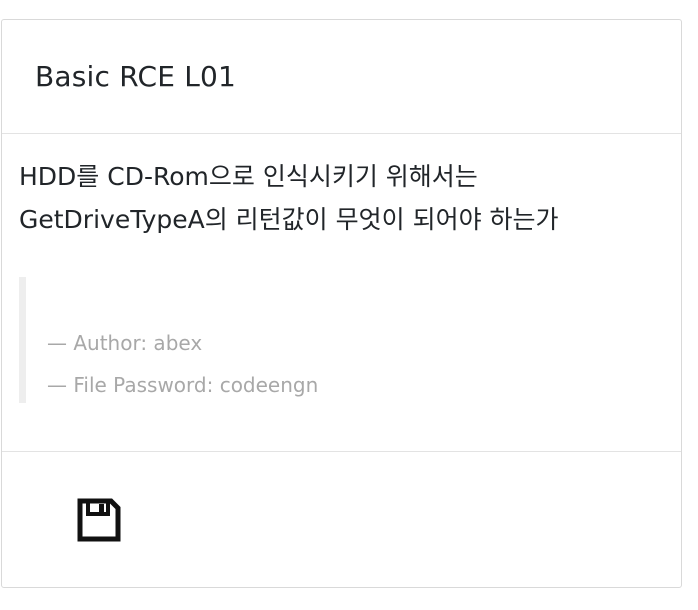 Image resolution: width=698 pixels, height=610 pixels. What do you see at coordinates (125, 343) in the screenshot?
I see `author-line: — Author: abex` at bounding box center [125, 343].